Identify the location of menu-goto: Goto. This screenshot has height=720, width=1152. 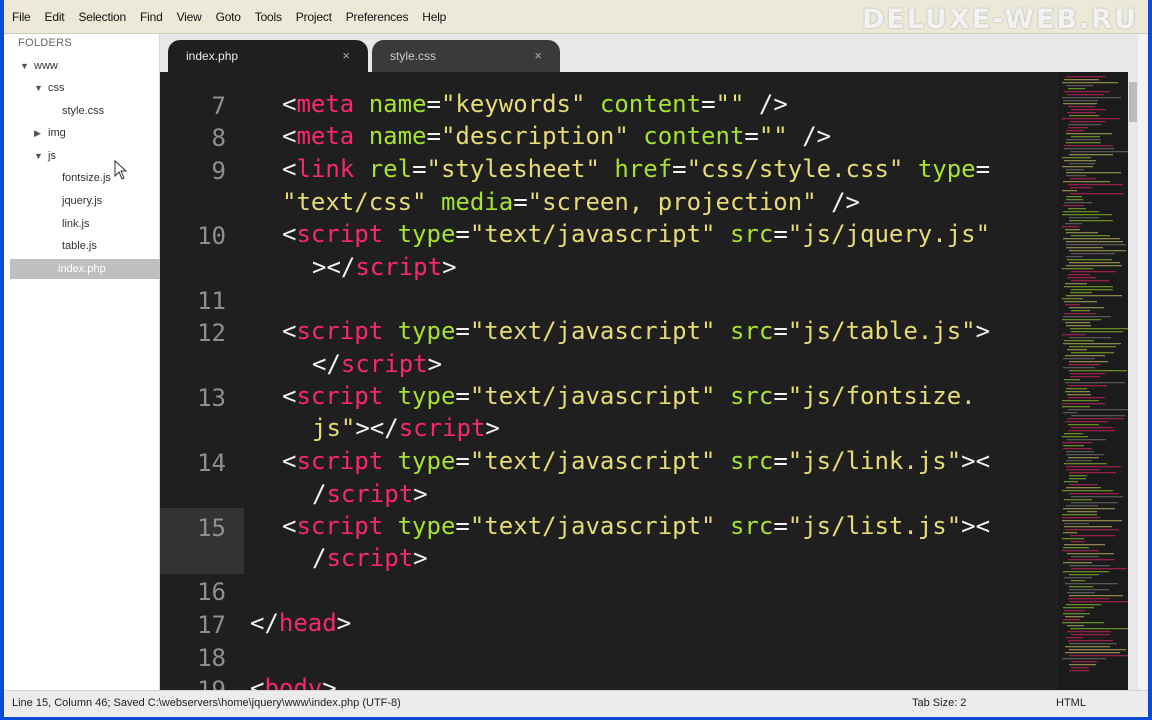
(228, 17).